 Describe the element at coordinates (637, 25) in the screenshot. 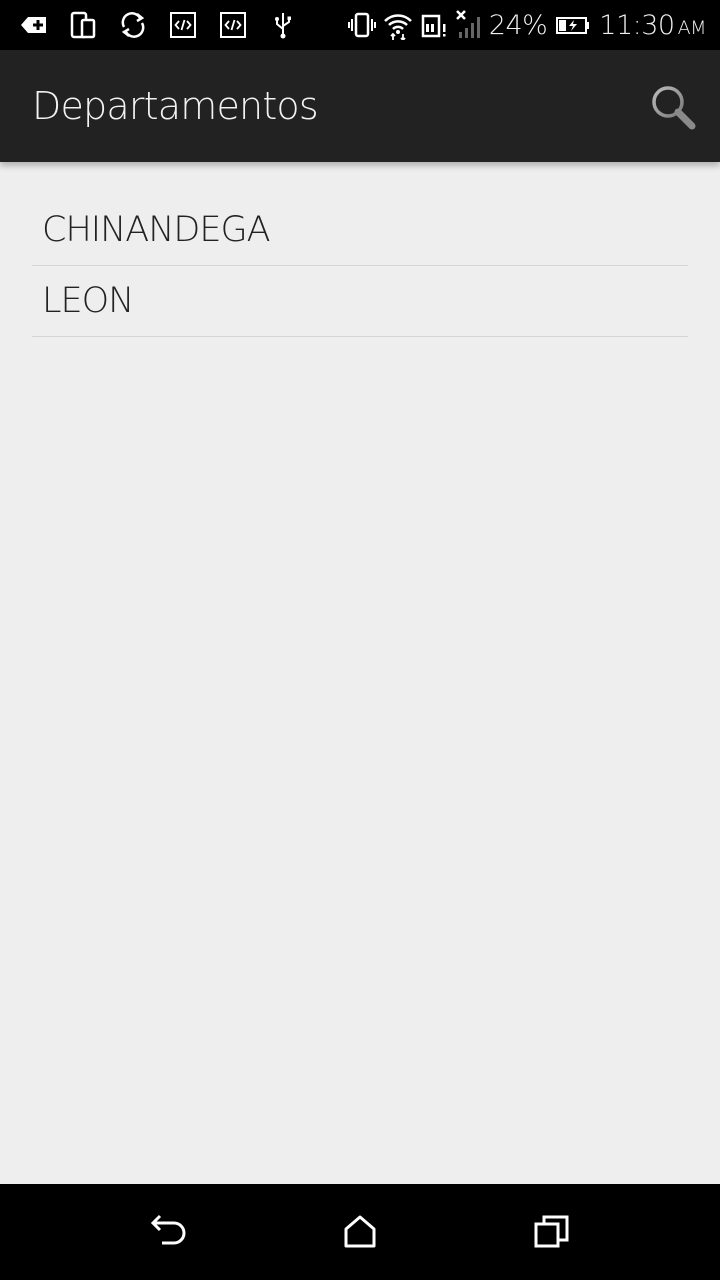

I see `clock-time: 11:30` at that location.